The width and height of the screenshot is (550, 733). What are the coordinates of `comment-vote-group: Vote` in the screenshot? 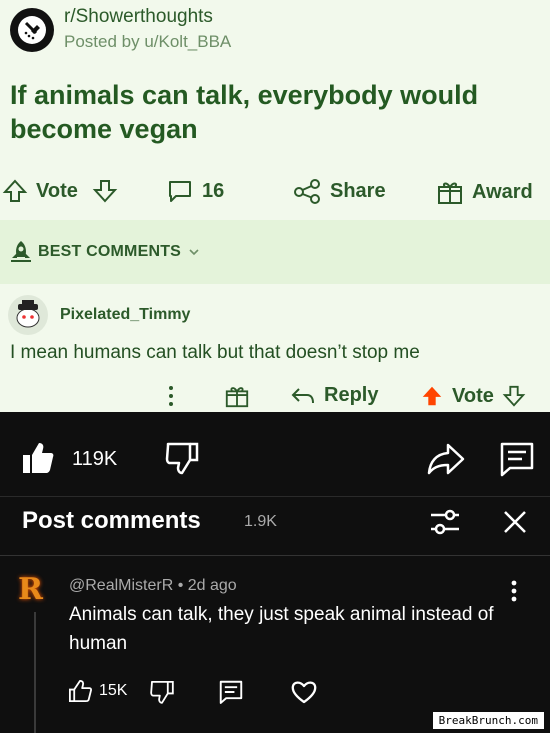 It's located at (473, 396).